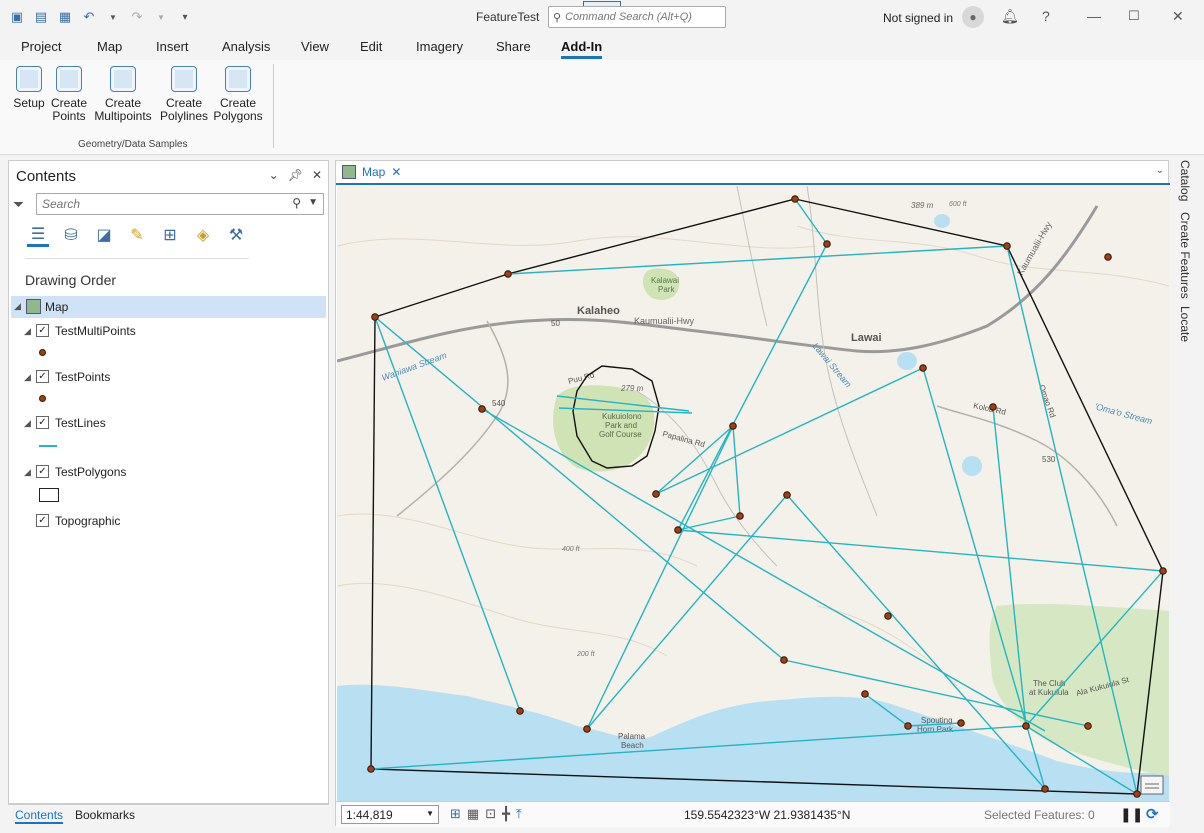  Describe the element at coordinates (170, 235) in the screenshot. I see `snapping-icon: ⊞` at that location.